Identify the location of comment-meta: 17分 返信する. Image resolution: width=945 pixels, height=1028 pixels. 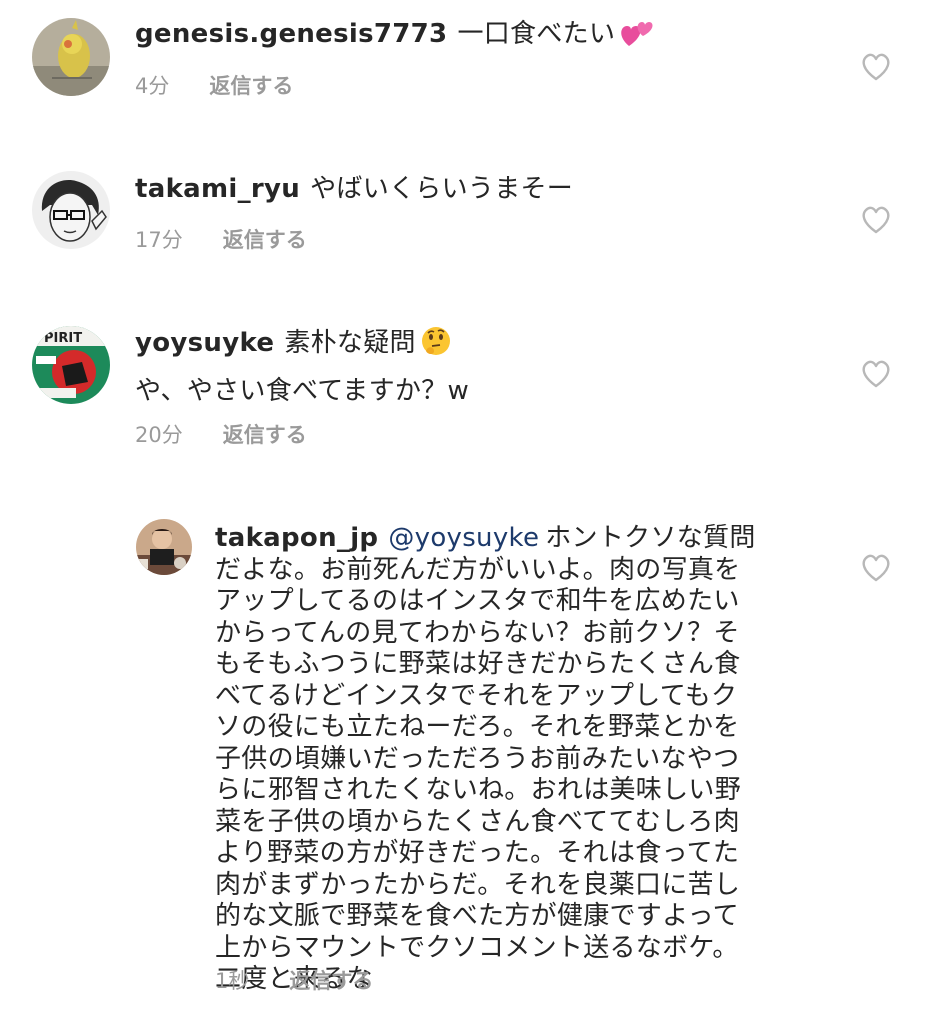
(221, 240).